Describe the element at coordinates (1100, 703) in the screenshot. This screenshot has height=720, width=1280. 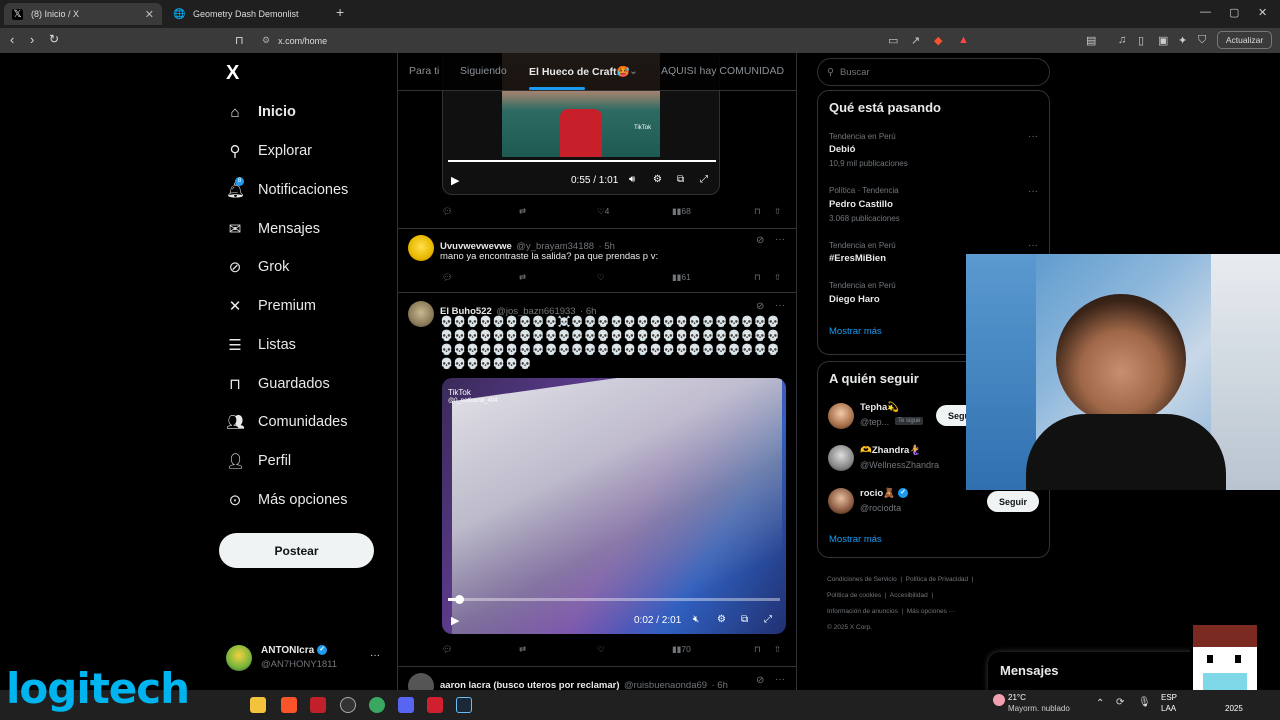
I see `tray-chevron-up-icon: ⌃` at that location.